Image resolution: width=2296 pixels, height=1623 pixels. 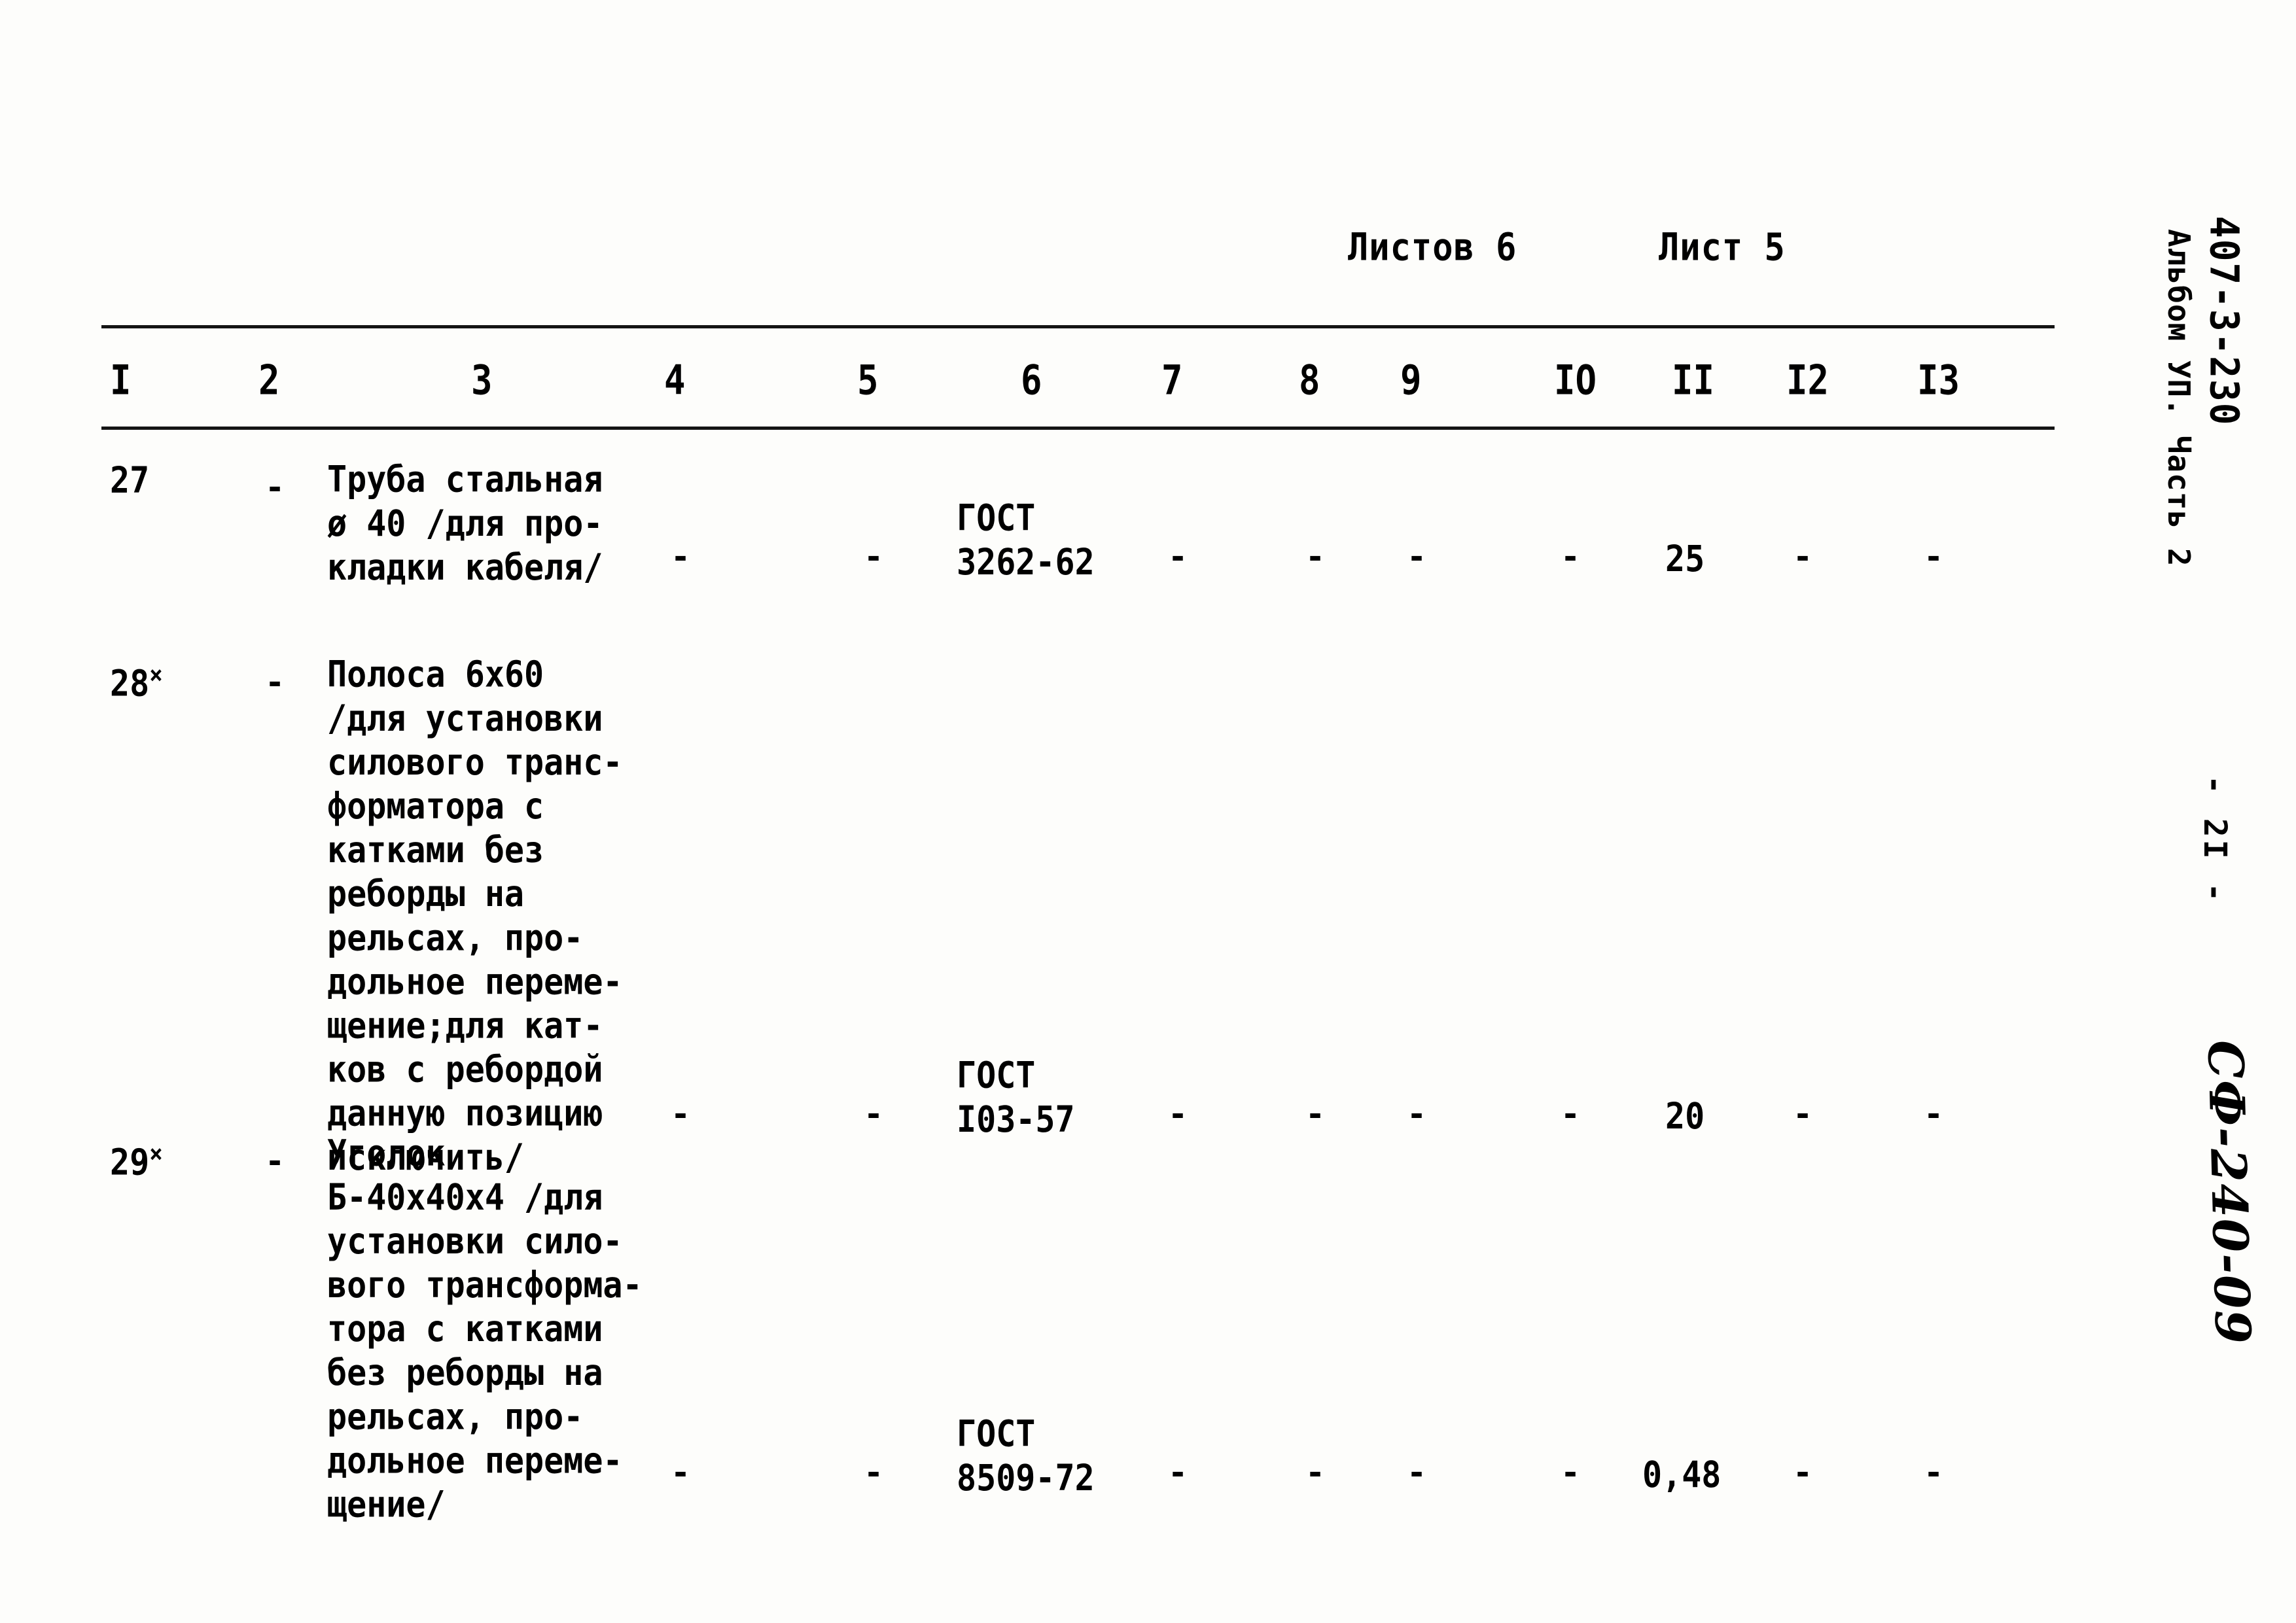 What do you see at coordinates (121, 381) in the screenshot?
I see `column-header-1: I` at bounding box center [121, 381].